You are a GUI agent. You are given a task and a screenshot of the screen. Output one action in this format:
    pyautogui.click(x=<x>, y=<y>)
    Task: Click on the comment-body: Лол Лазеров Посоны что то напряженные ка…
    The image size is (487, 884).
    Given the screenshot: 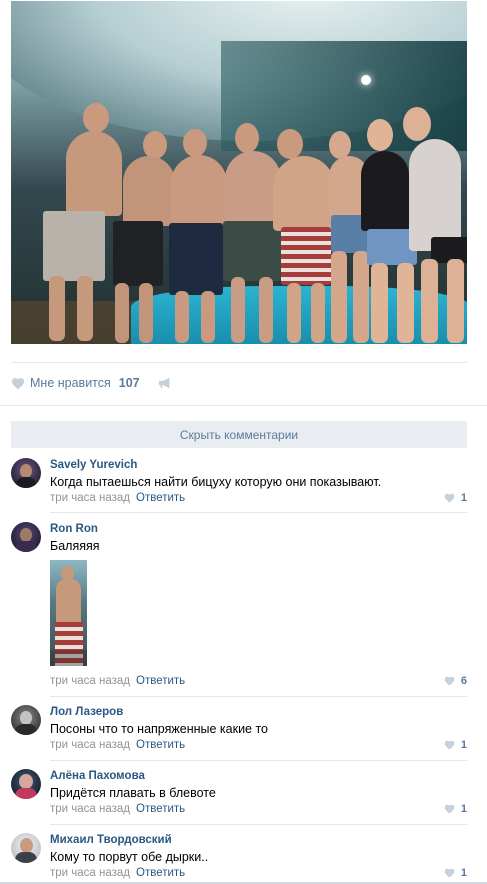 What is the action you would take?
    pyautogui.click(x=258, y=721)
    